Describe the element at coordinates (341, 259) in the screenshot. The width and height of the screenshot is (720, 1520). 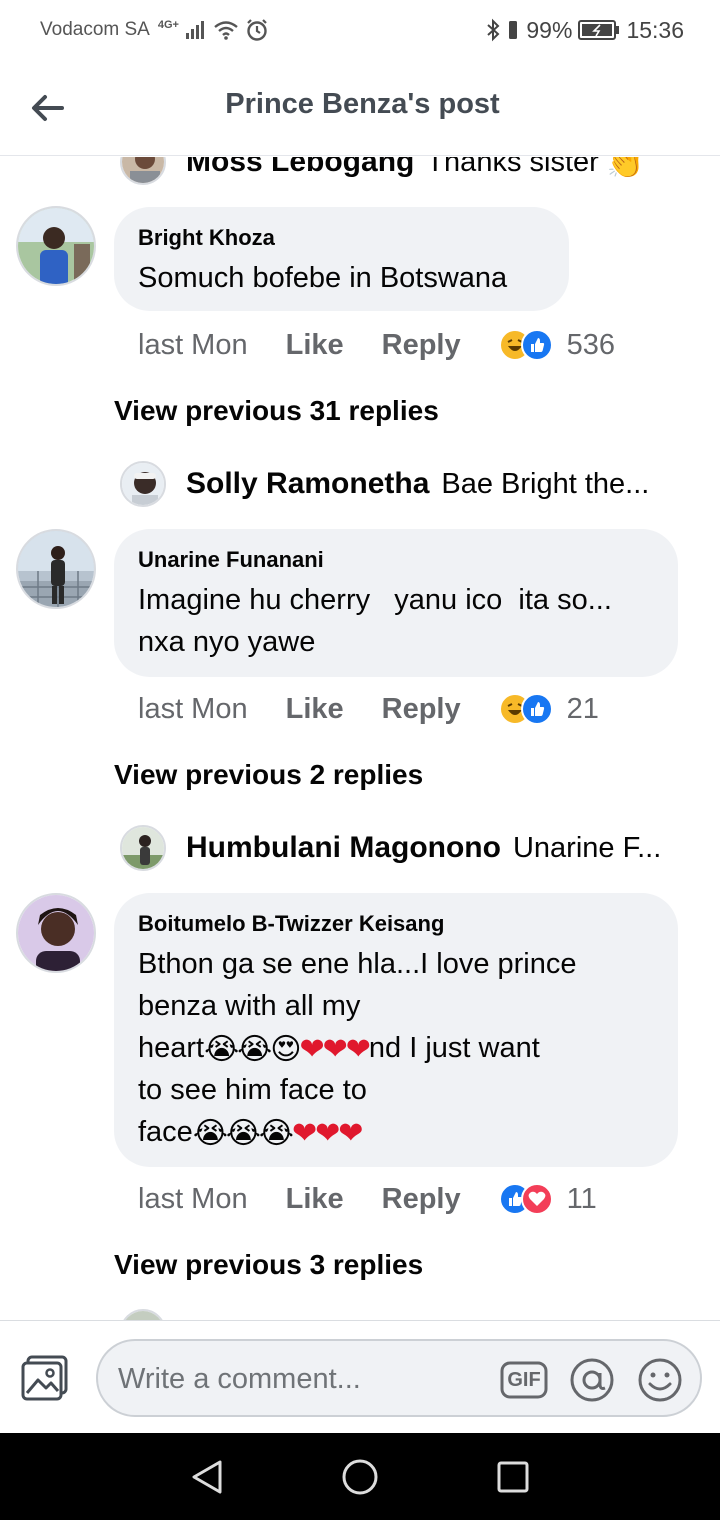
I see `comment-bubble: Bright Khoza Somuch bofebe in Botswana` at that location.